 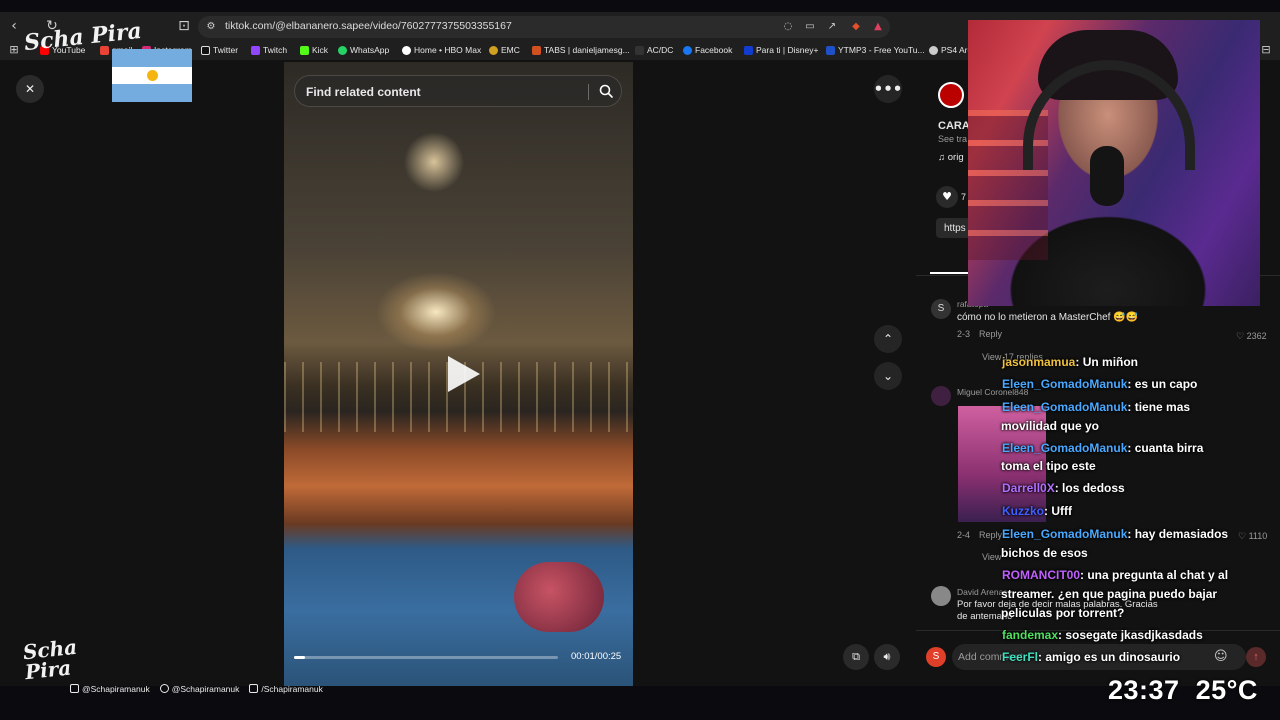 What do you see at coordinates (504, 50) in the screenshot?
I see `bookmark-emc: EMC` at bounding box center [504, 50].